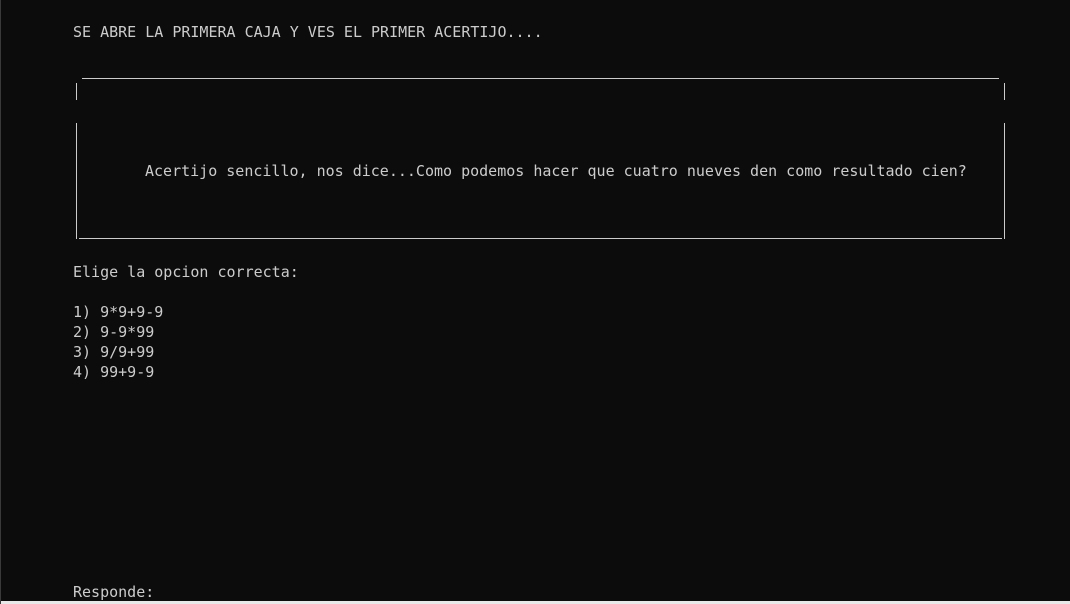  I want to click on box-bottom-border, so click(540, 238).